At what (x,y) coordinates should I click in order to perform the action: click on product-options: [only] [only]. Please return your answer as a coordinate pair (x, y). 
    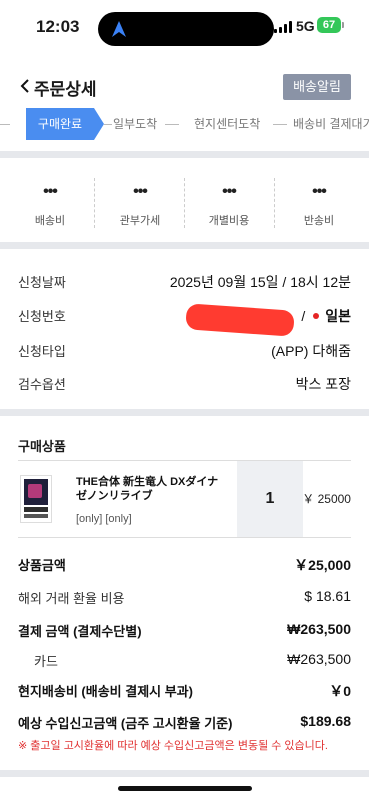
    Looking at the image, I should click on (104, 519).